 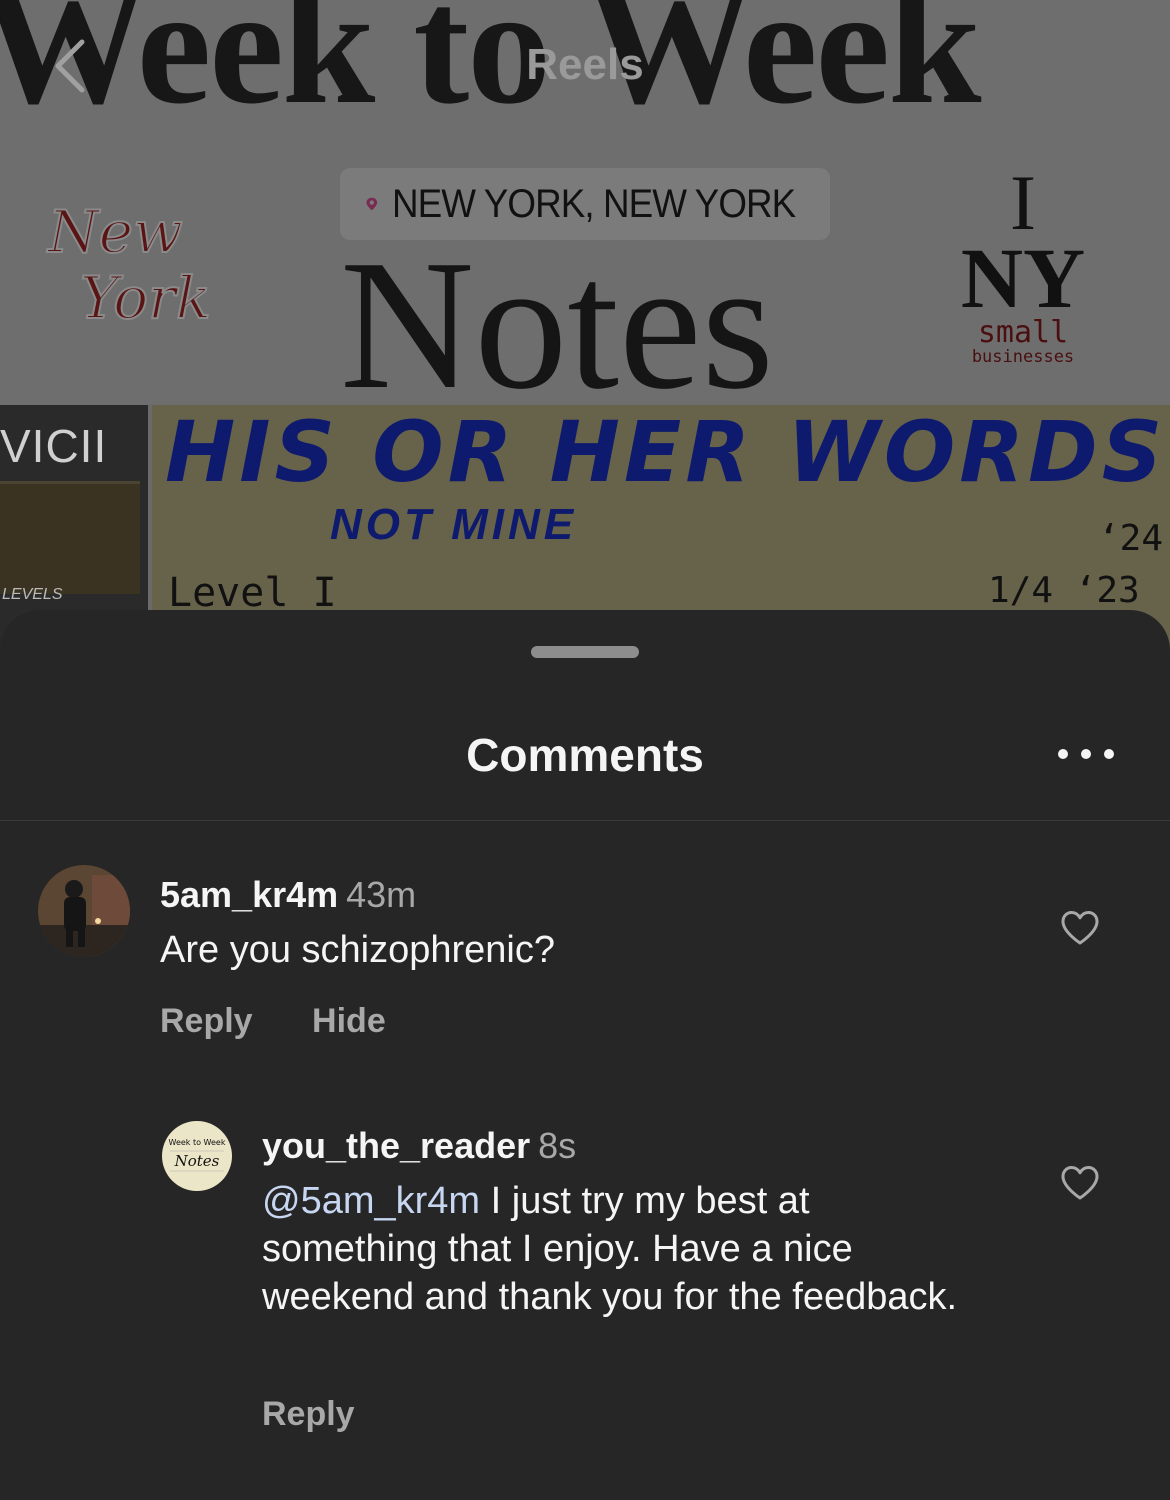 What do you see at coordinates (381, 894) in the screenshot?
I see `comment-time: 43m` at bounding box center [381, 894].